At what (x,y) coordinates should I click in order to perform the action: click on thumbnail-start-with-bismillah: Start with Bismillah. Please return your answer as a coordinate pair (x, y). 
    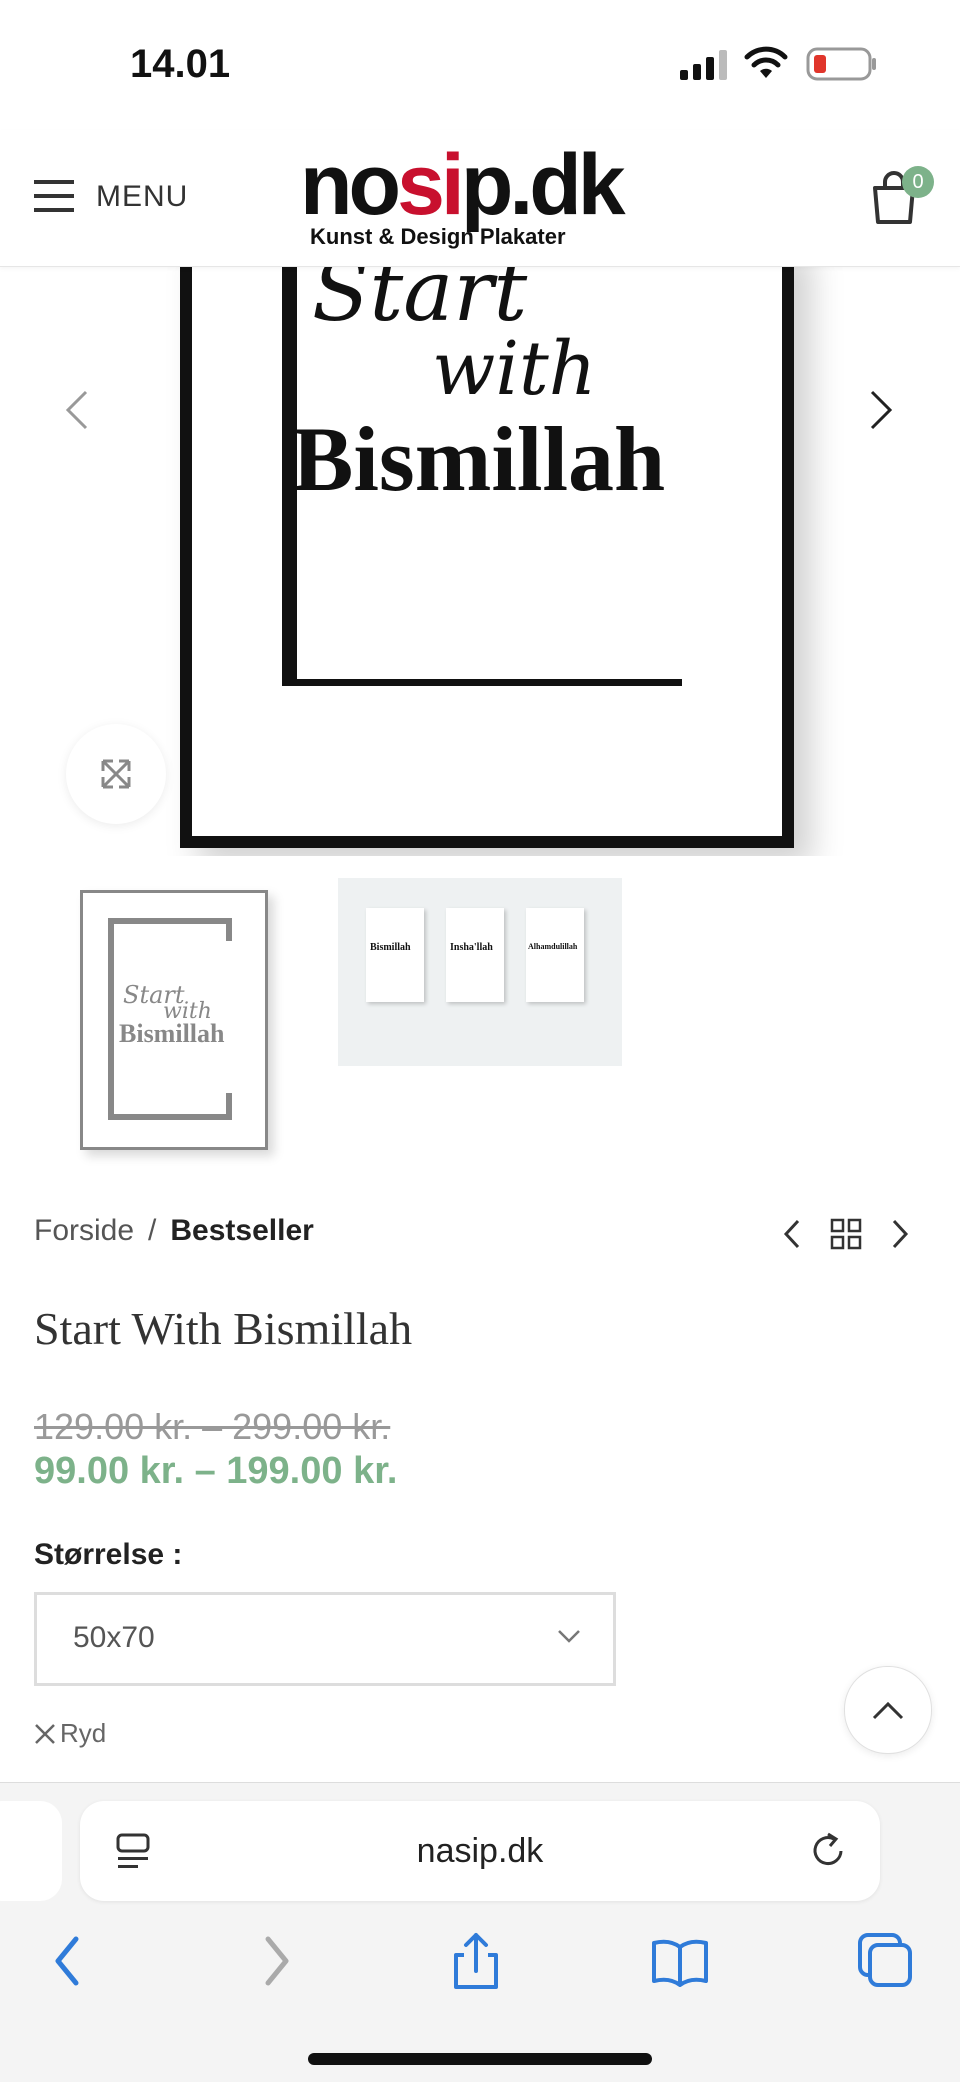
    Looking at the image, I should click on (174, 1020).